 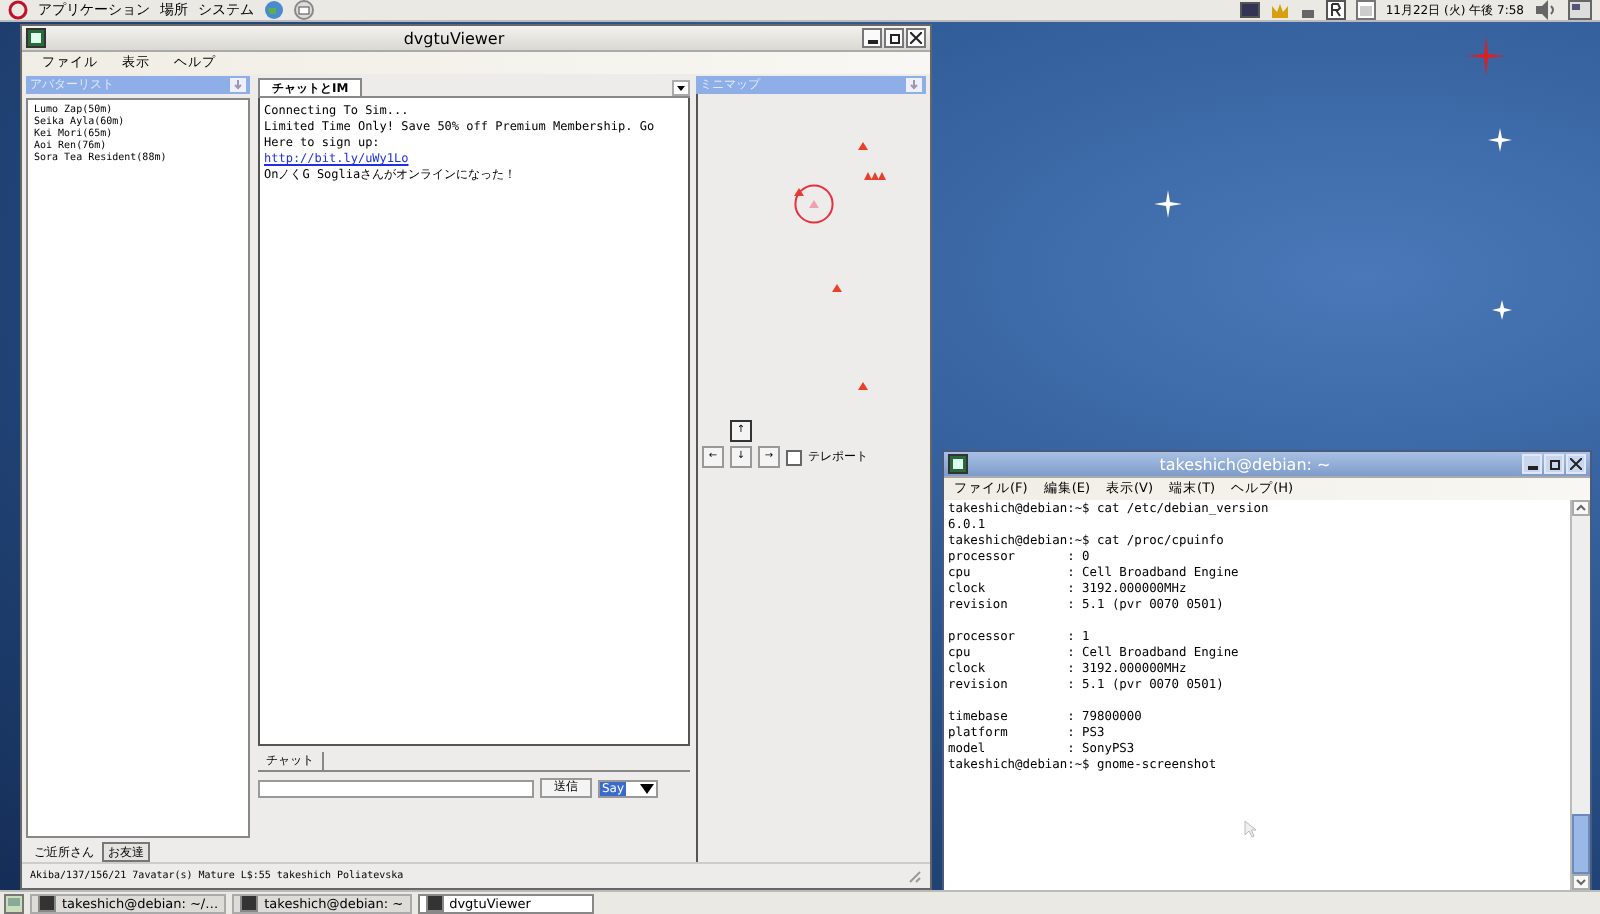 I want to click on speaker-icon, so click(x=1546, y=10).